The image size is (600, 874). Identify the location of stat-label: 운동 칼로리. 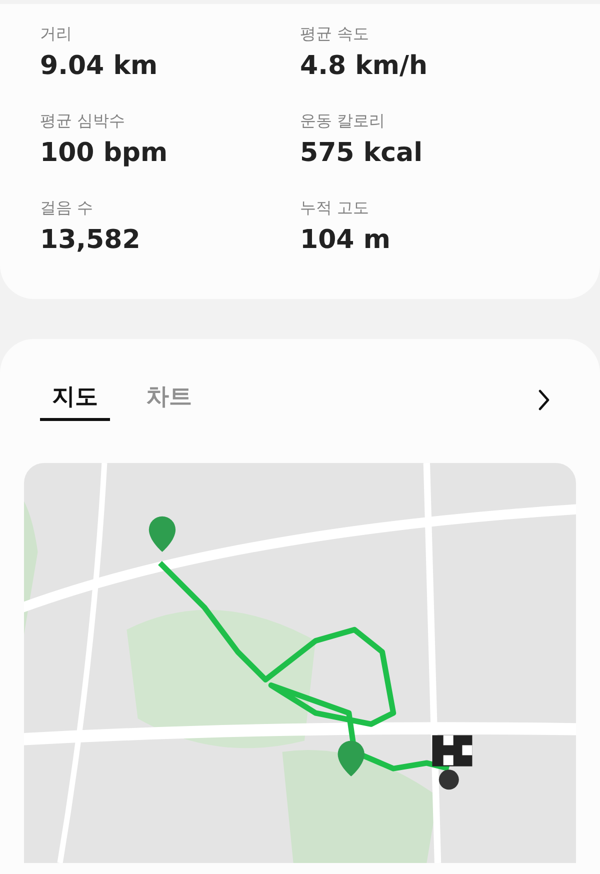
(343, 121).